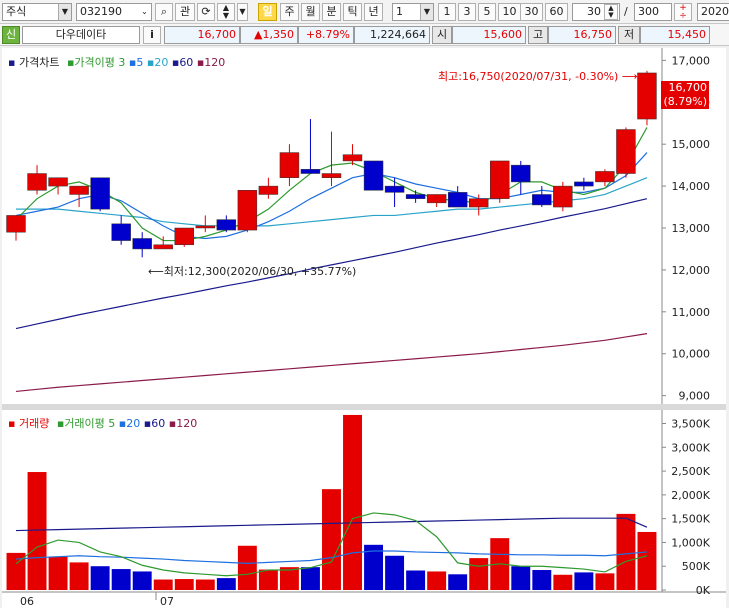  What do you see at coordinates (556, 12) in the screenshot?
I see `interval-button-60: 60` at bounding box center [556, 12].